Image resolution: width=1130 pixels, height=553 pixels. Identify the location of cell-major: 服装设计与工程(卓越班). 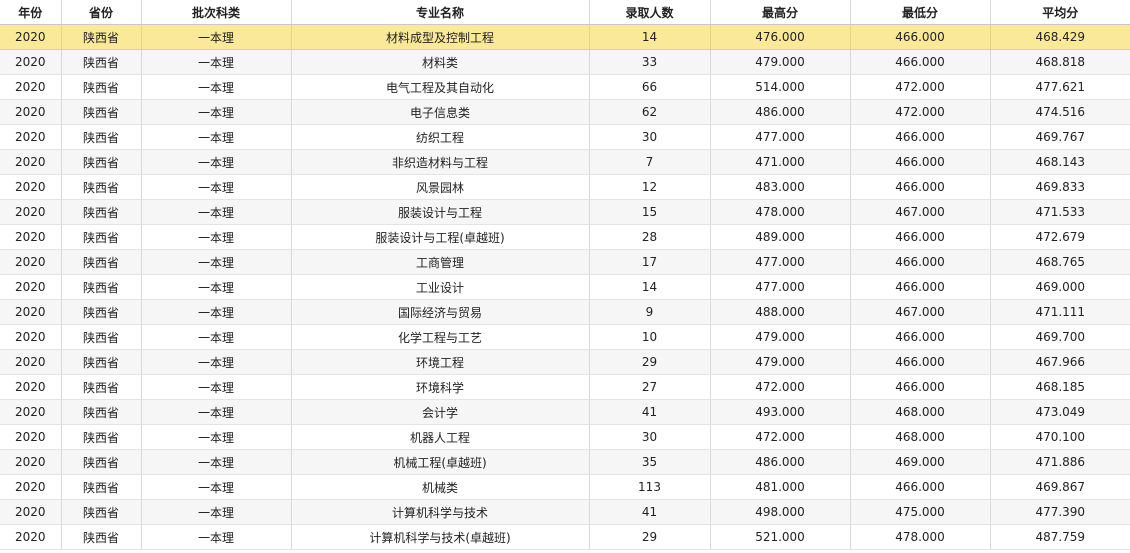
(440, 237).